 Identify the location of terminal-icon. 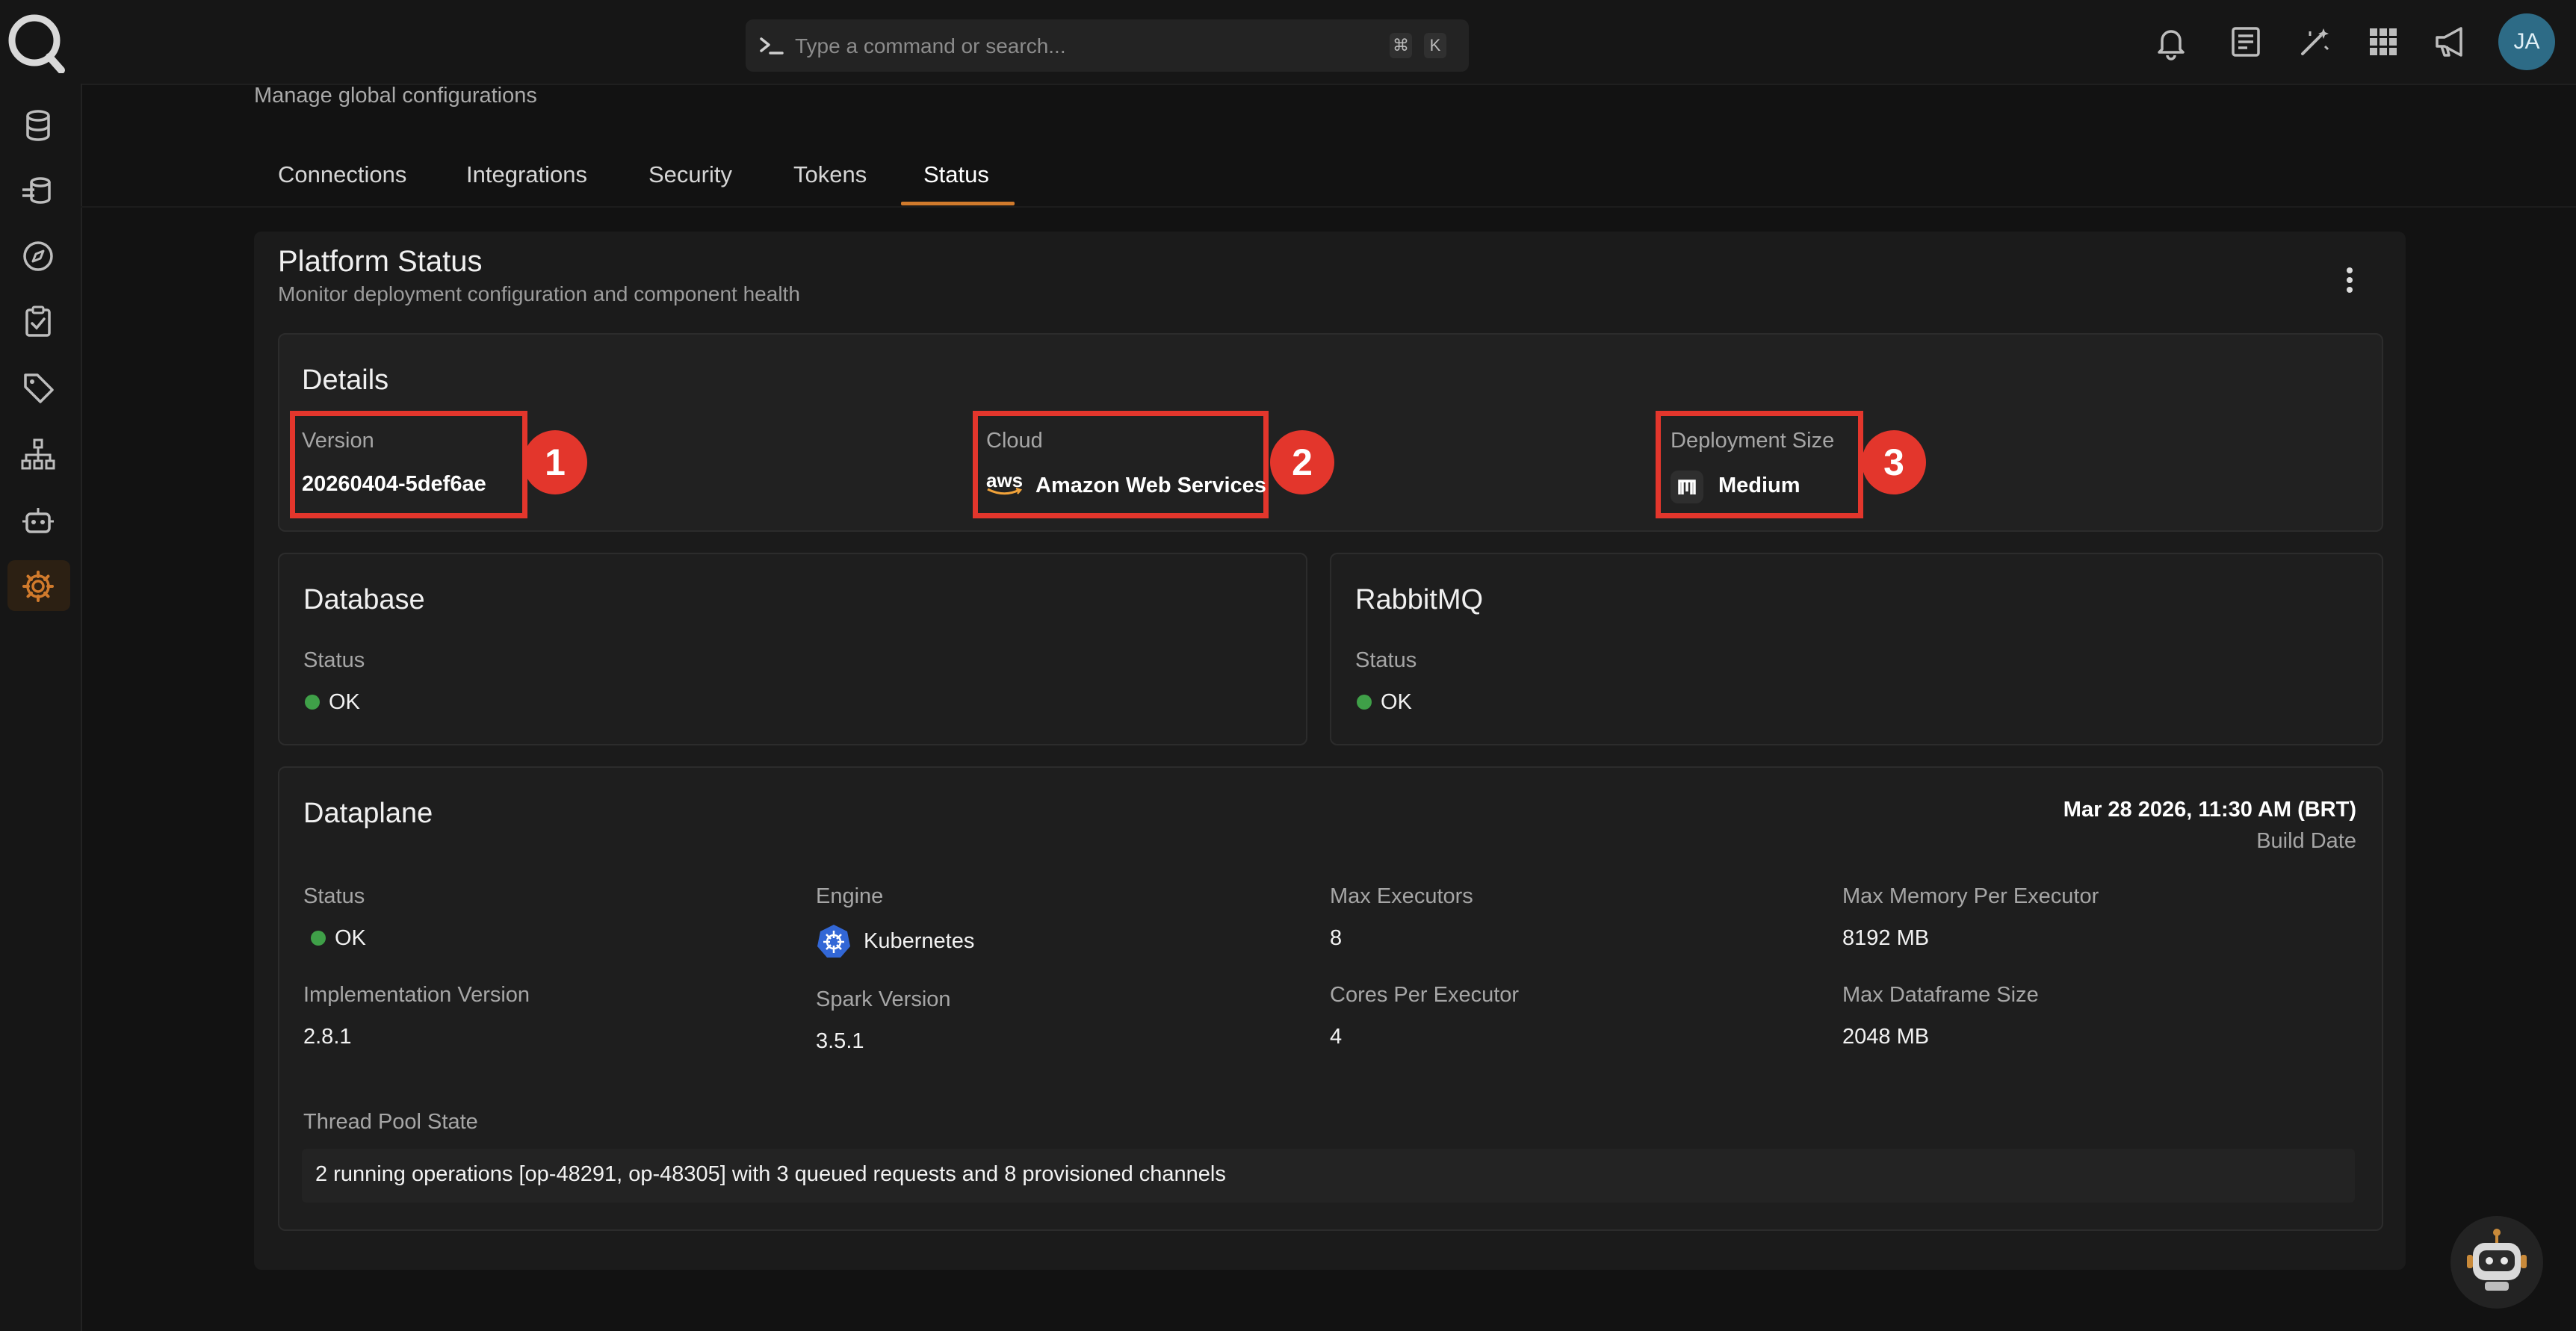
(772, 46).